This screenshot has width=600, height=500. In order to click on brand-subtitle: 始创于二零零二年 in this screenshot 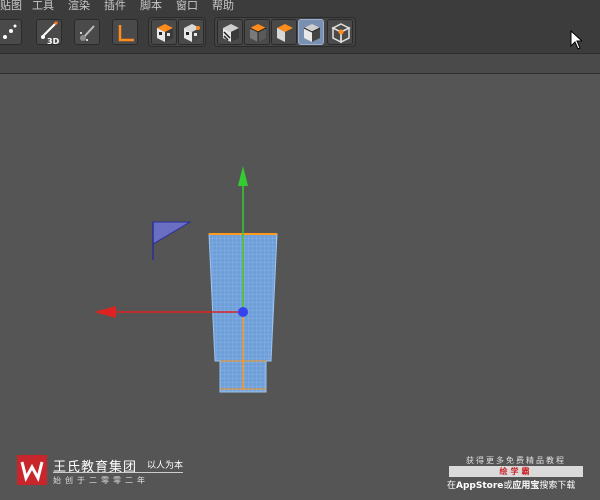, I will do `click(101, 480)`.